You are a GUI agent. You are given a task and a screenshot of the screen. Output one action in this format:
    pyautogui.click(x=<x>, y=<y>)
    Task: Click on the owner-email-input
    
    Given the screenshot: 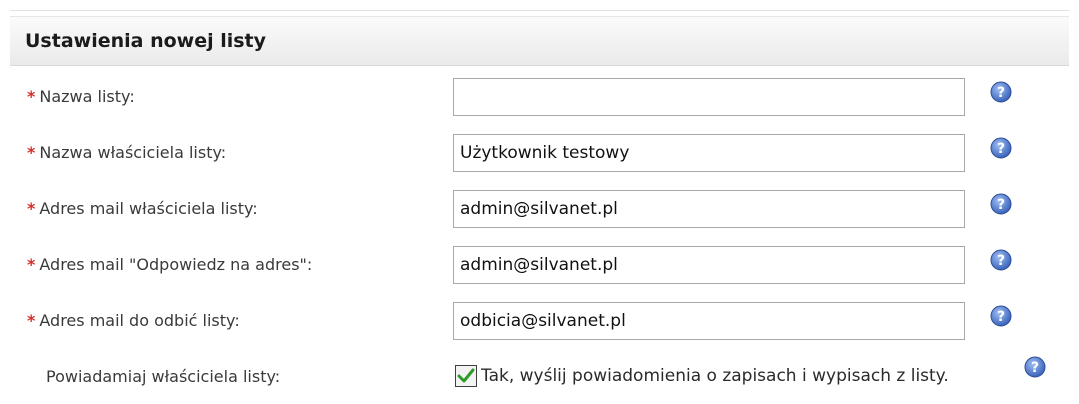 What is the action you would take?
    pyautogui.click(x=709, y=209)
    